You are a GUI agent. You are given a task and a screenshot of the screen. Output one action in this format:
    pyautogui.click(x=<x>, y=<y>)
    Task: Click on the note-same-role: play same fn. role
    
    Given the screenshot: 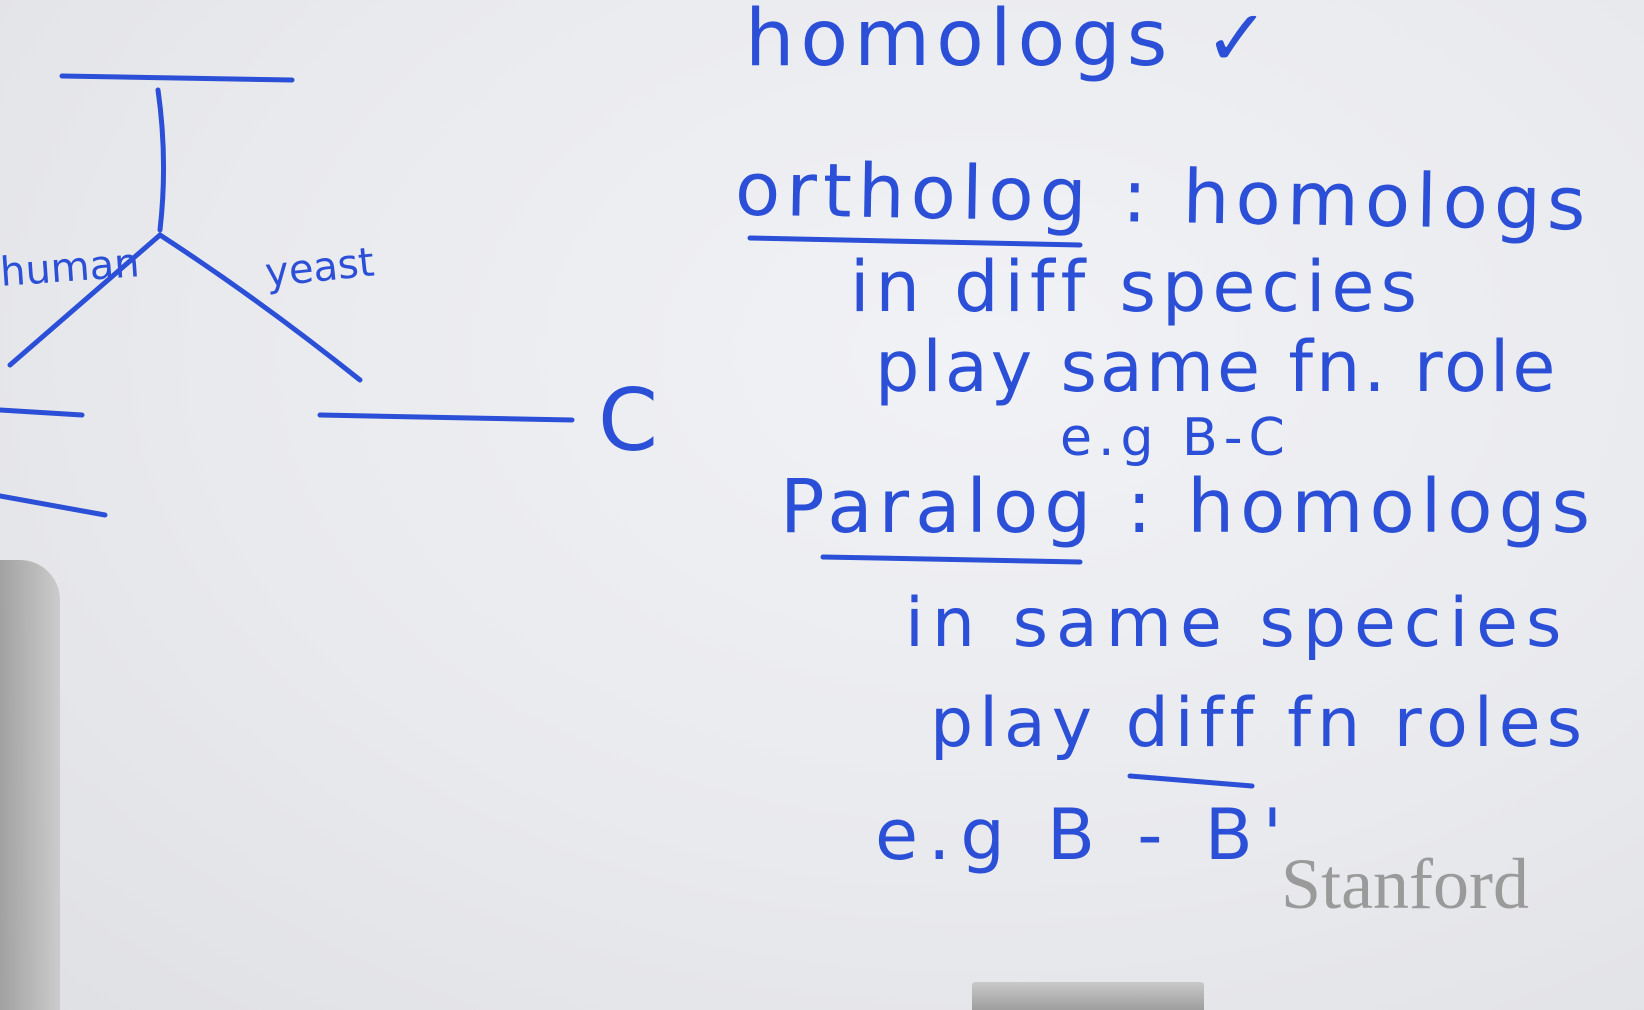 What is the action you would take?
    pyautogui.click(x=1217, y=367)
    